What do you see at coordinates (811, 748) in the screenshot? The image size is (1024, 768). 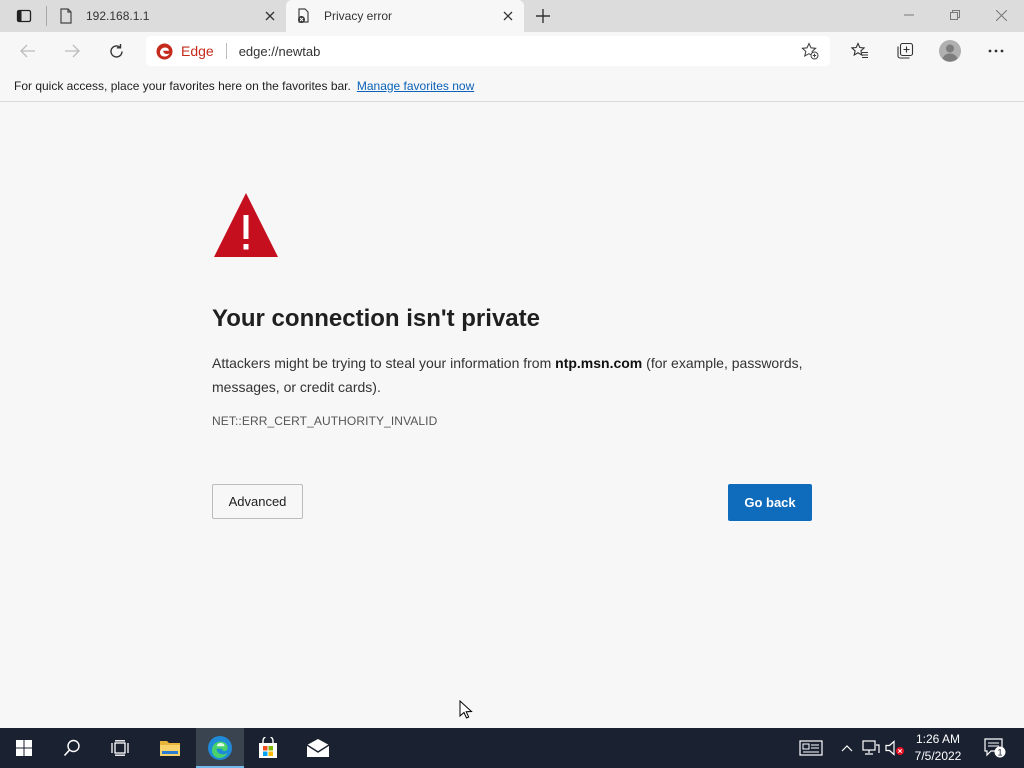 I see `news-widget-icon` at bounding box center [811, 748].